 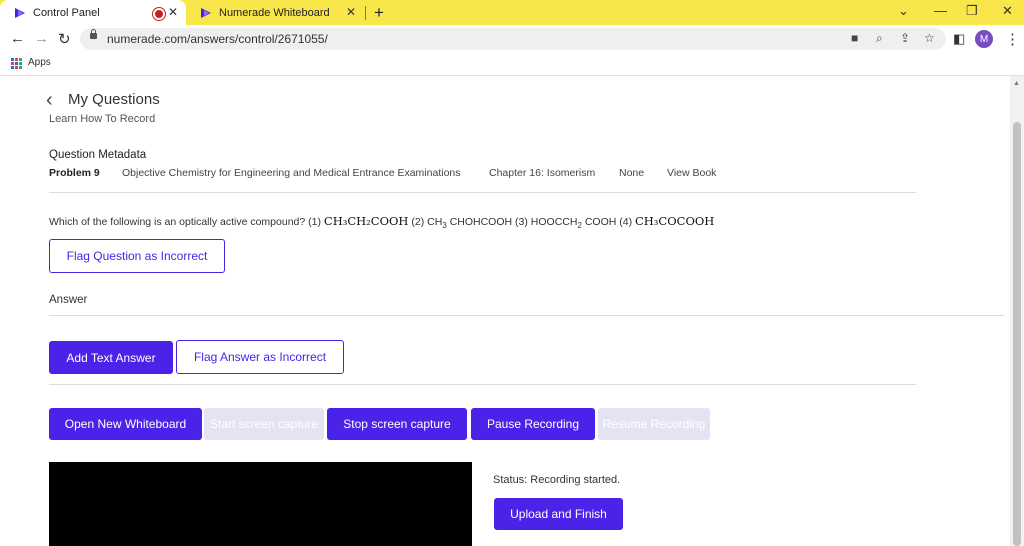 I want to click on view-book-link: View Book, so click(x=691, y=173).